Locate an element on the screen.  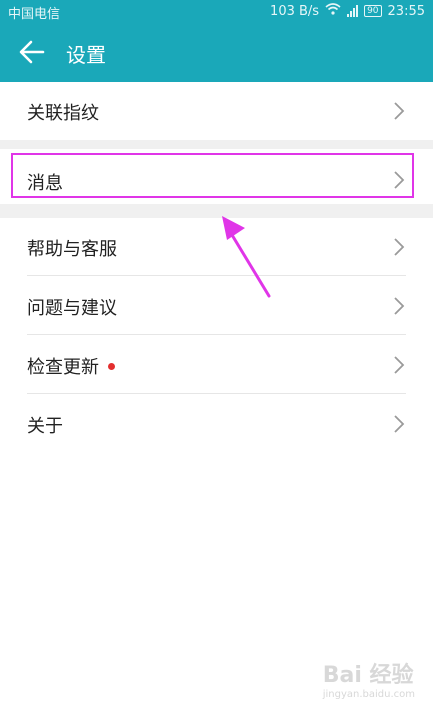
red-dot-badge is located at coordinates (111, 366).